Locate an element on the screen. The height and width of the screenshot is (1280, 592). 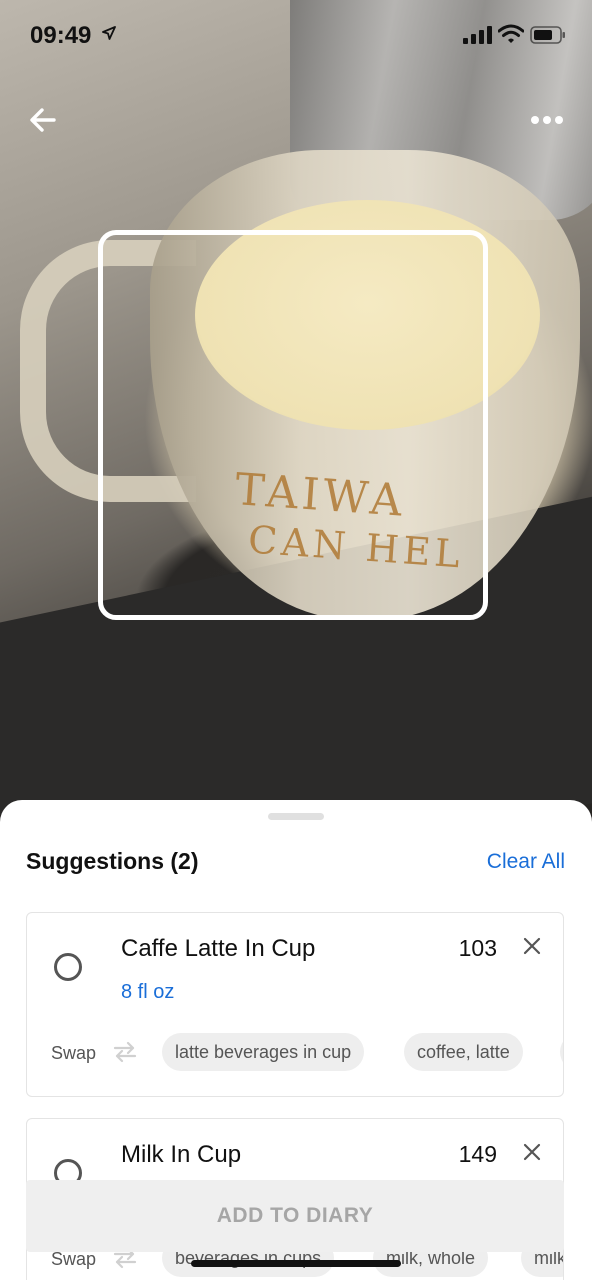
location-arrow-icon is located at coordinates (109, 35).